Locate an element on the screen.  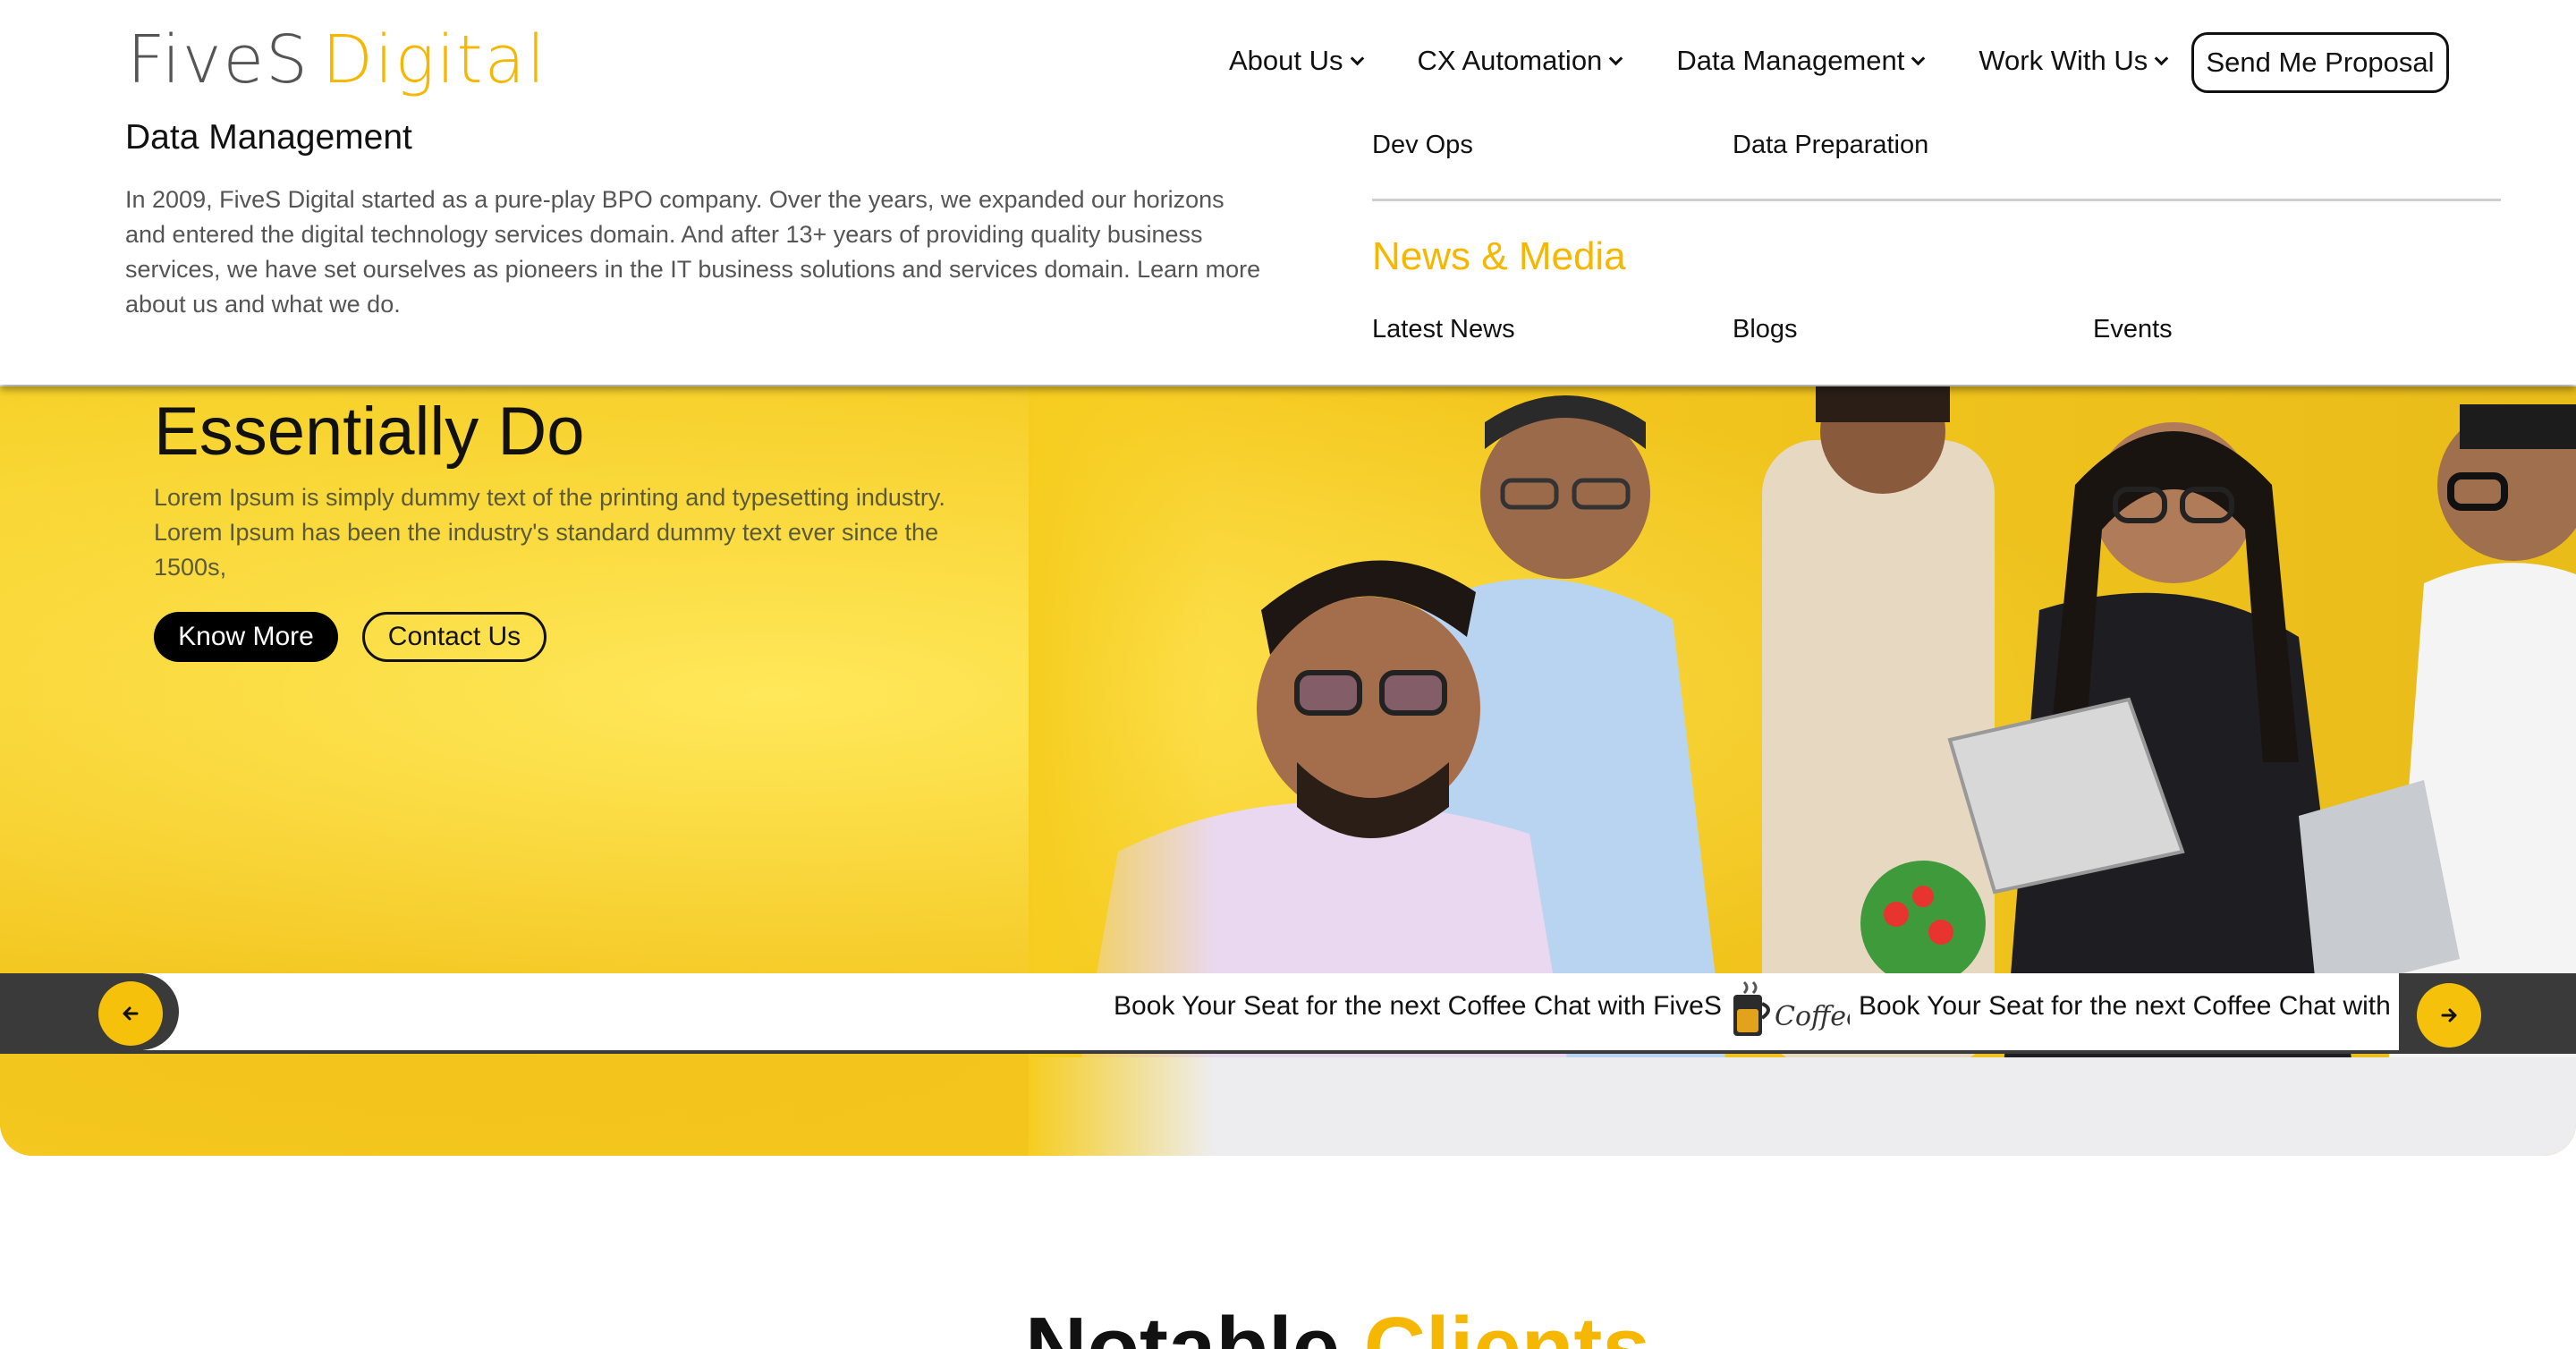
coffee-logo-icon: Coffee is located at coordinates (1791, 1008).